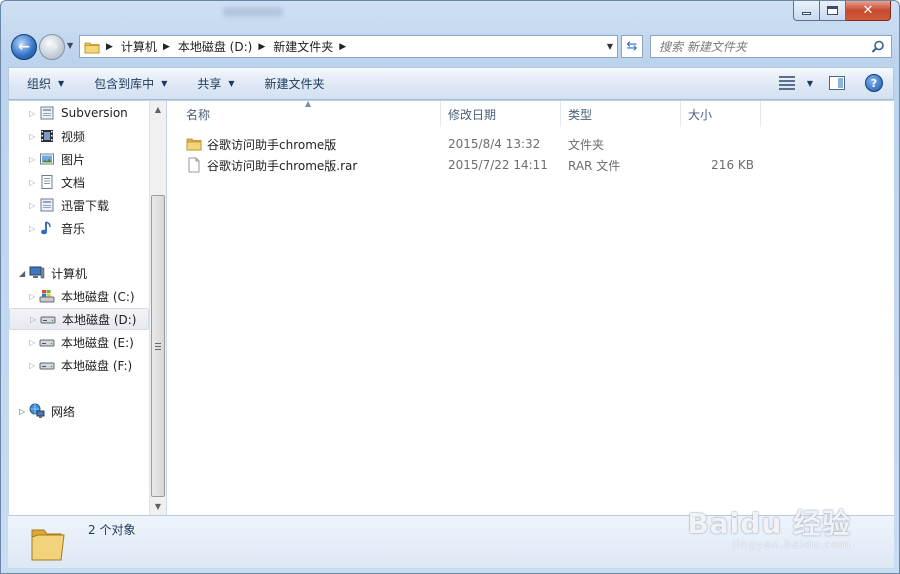  Describe the element at coordinates (73, 159) in the screenshot. I see `sidebar-item-label: 图片` at that location.